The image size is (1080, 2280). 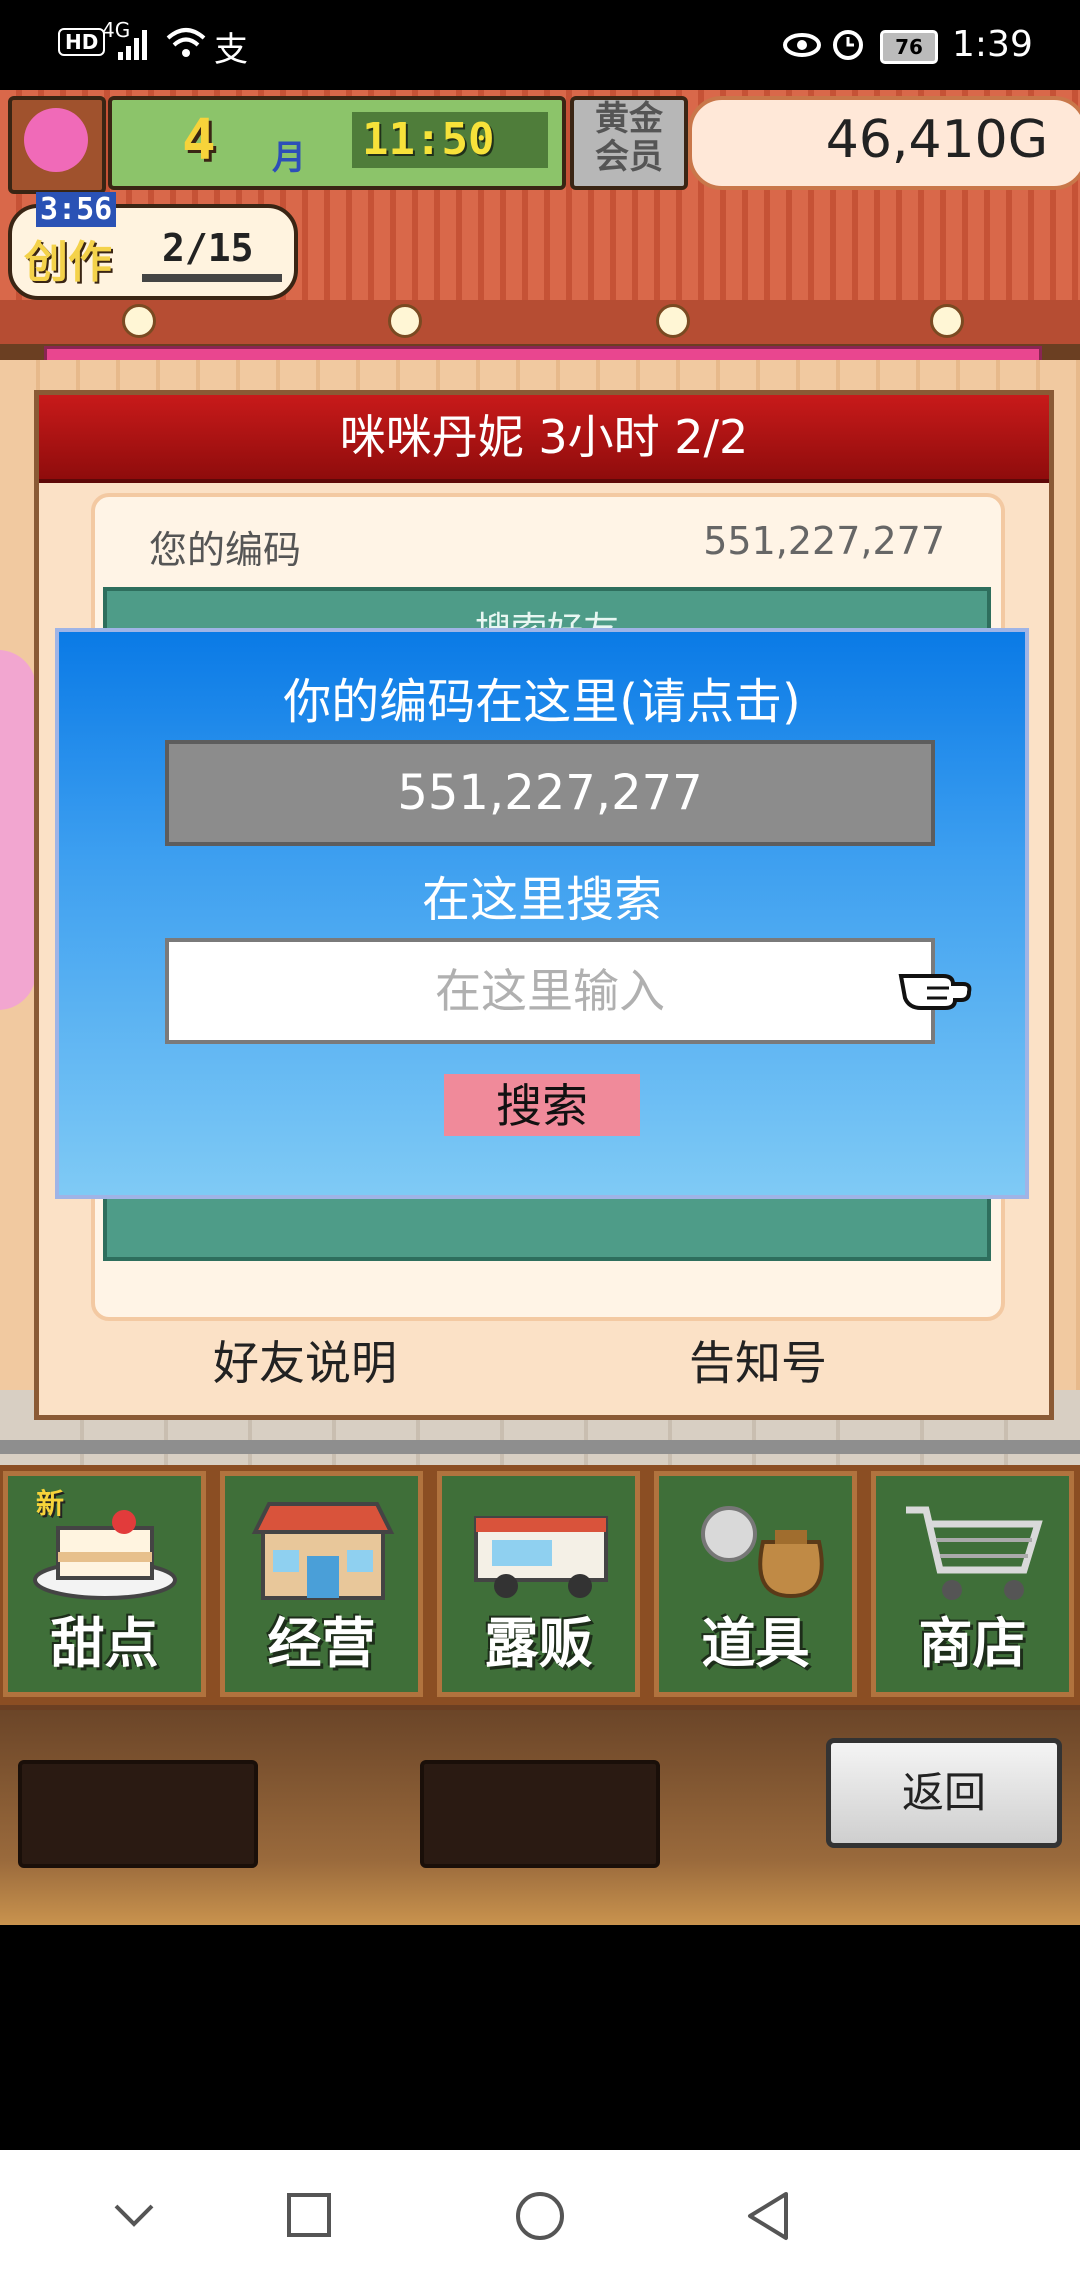 What do you see at coordinates (541, 900) in the screenshot?
I see `search-label: 在这里搜索` at bounding box center [541, 900].